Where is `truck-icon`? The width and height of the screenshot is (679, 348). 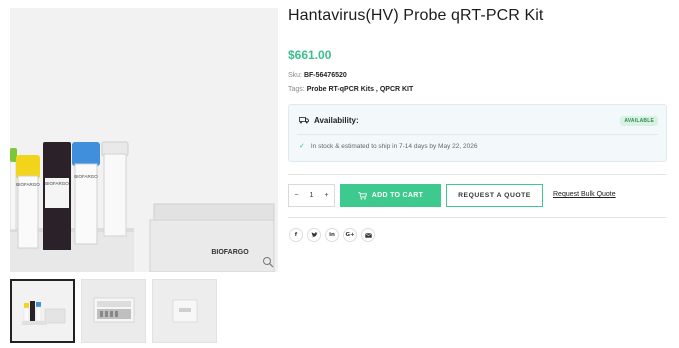 truck-icon is located at coordinates (304, 120).